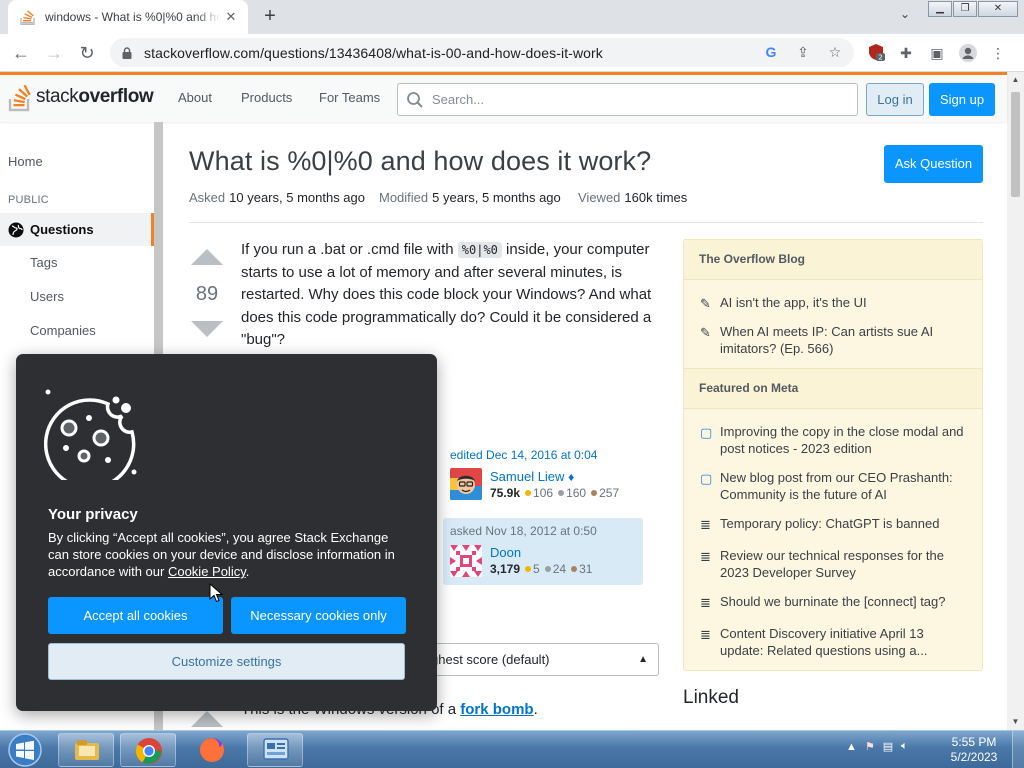  What do you see at coordinates (81, 97) in the screenshot?
I see `so-logo: stackoverflow` at bounding box center [81, 97].